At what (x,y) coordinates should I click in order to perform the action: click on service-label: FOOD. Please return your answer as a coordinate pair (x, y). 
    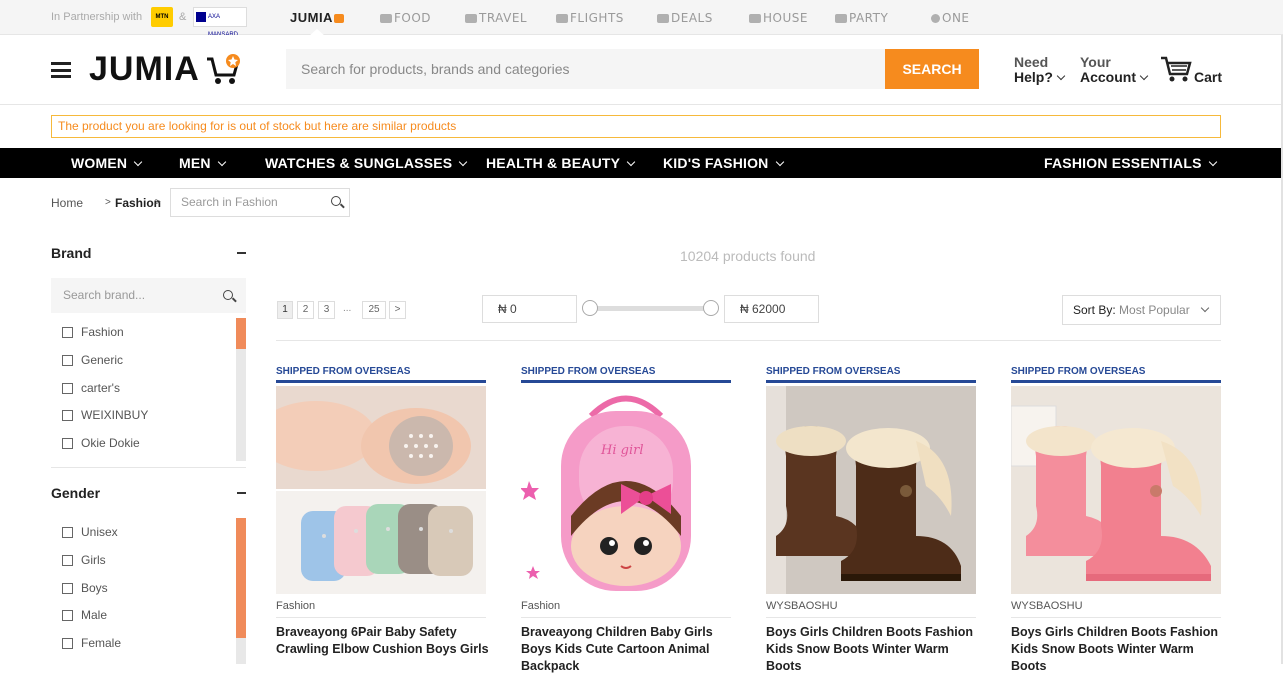
    Looking at the image, I should click on (413, 18).